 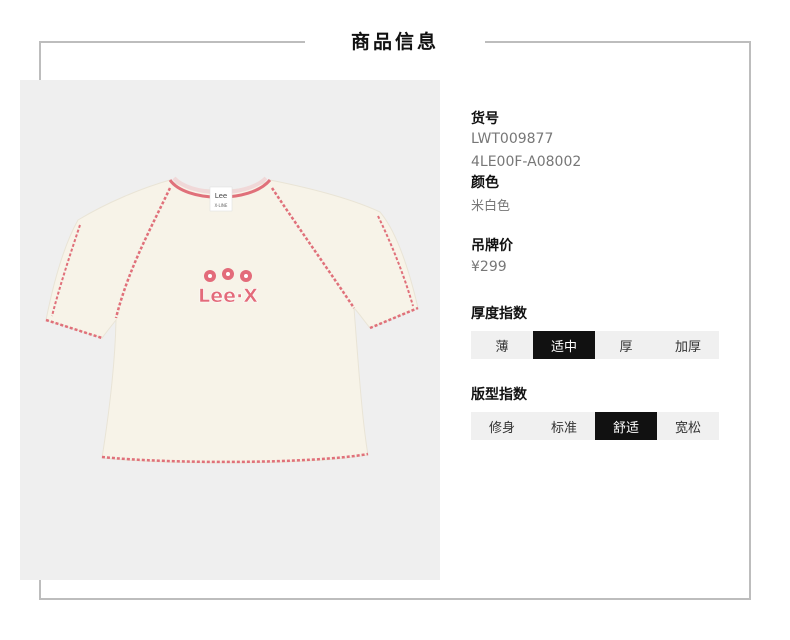 I want to click on item-no-label: 货号, so click(x=485, y=119).